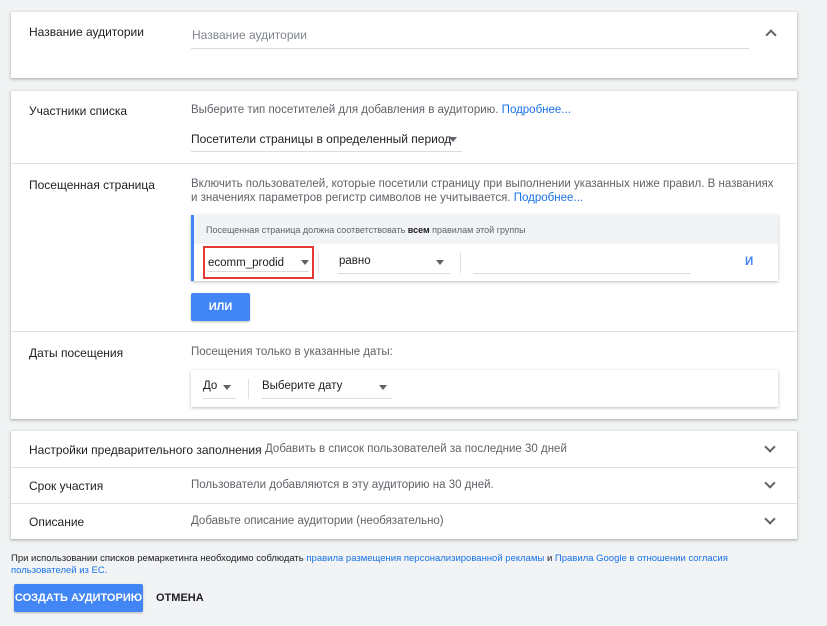 Image resolution: width=827 pixels, height=626 pixels. What do you see at coordinates (394, 262) in the screenshot?
I see `rule-operator-select: равно` at bounding box center [394, 262].